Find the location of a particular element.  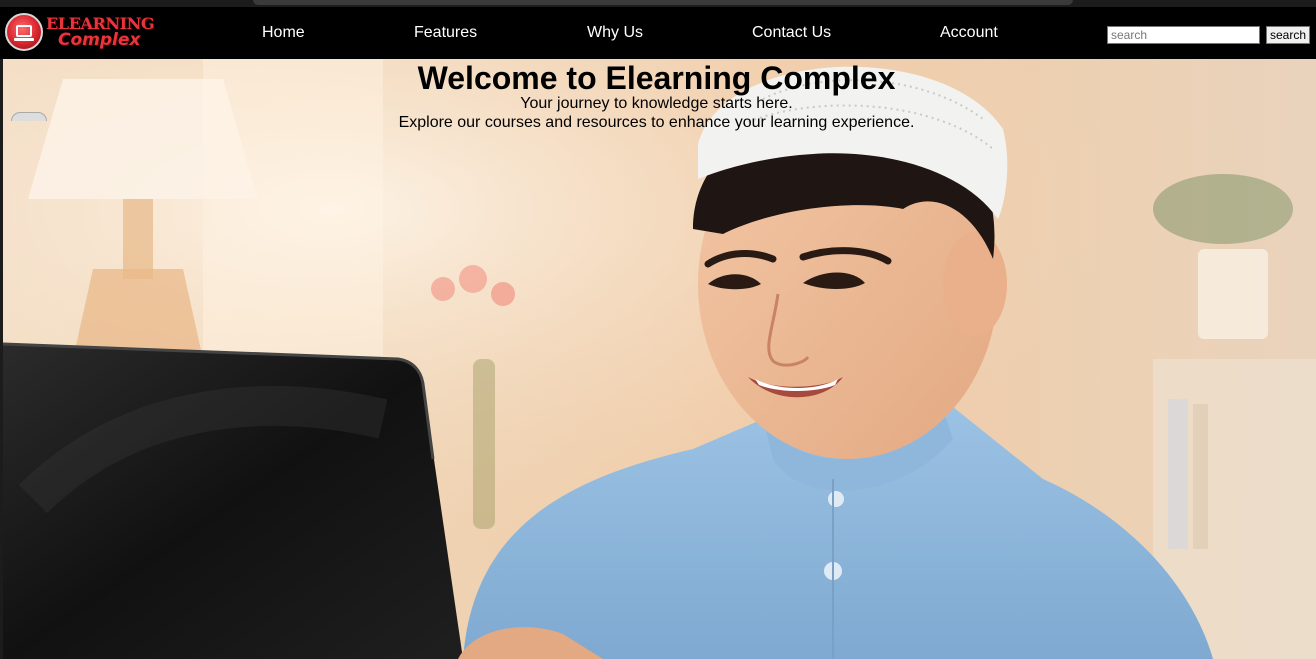

site-logo: ELEARNING Complex is located at coordinates (85, 32).